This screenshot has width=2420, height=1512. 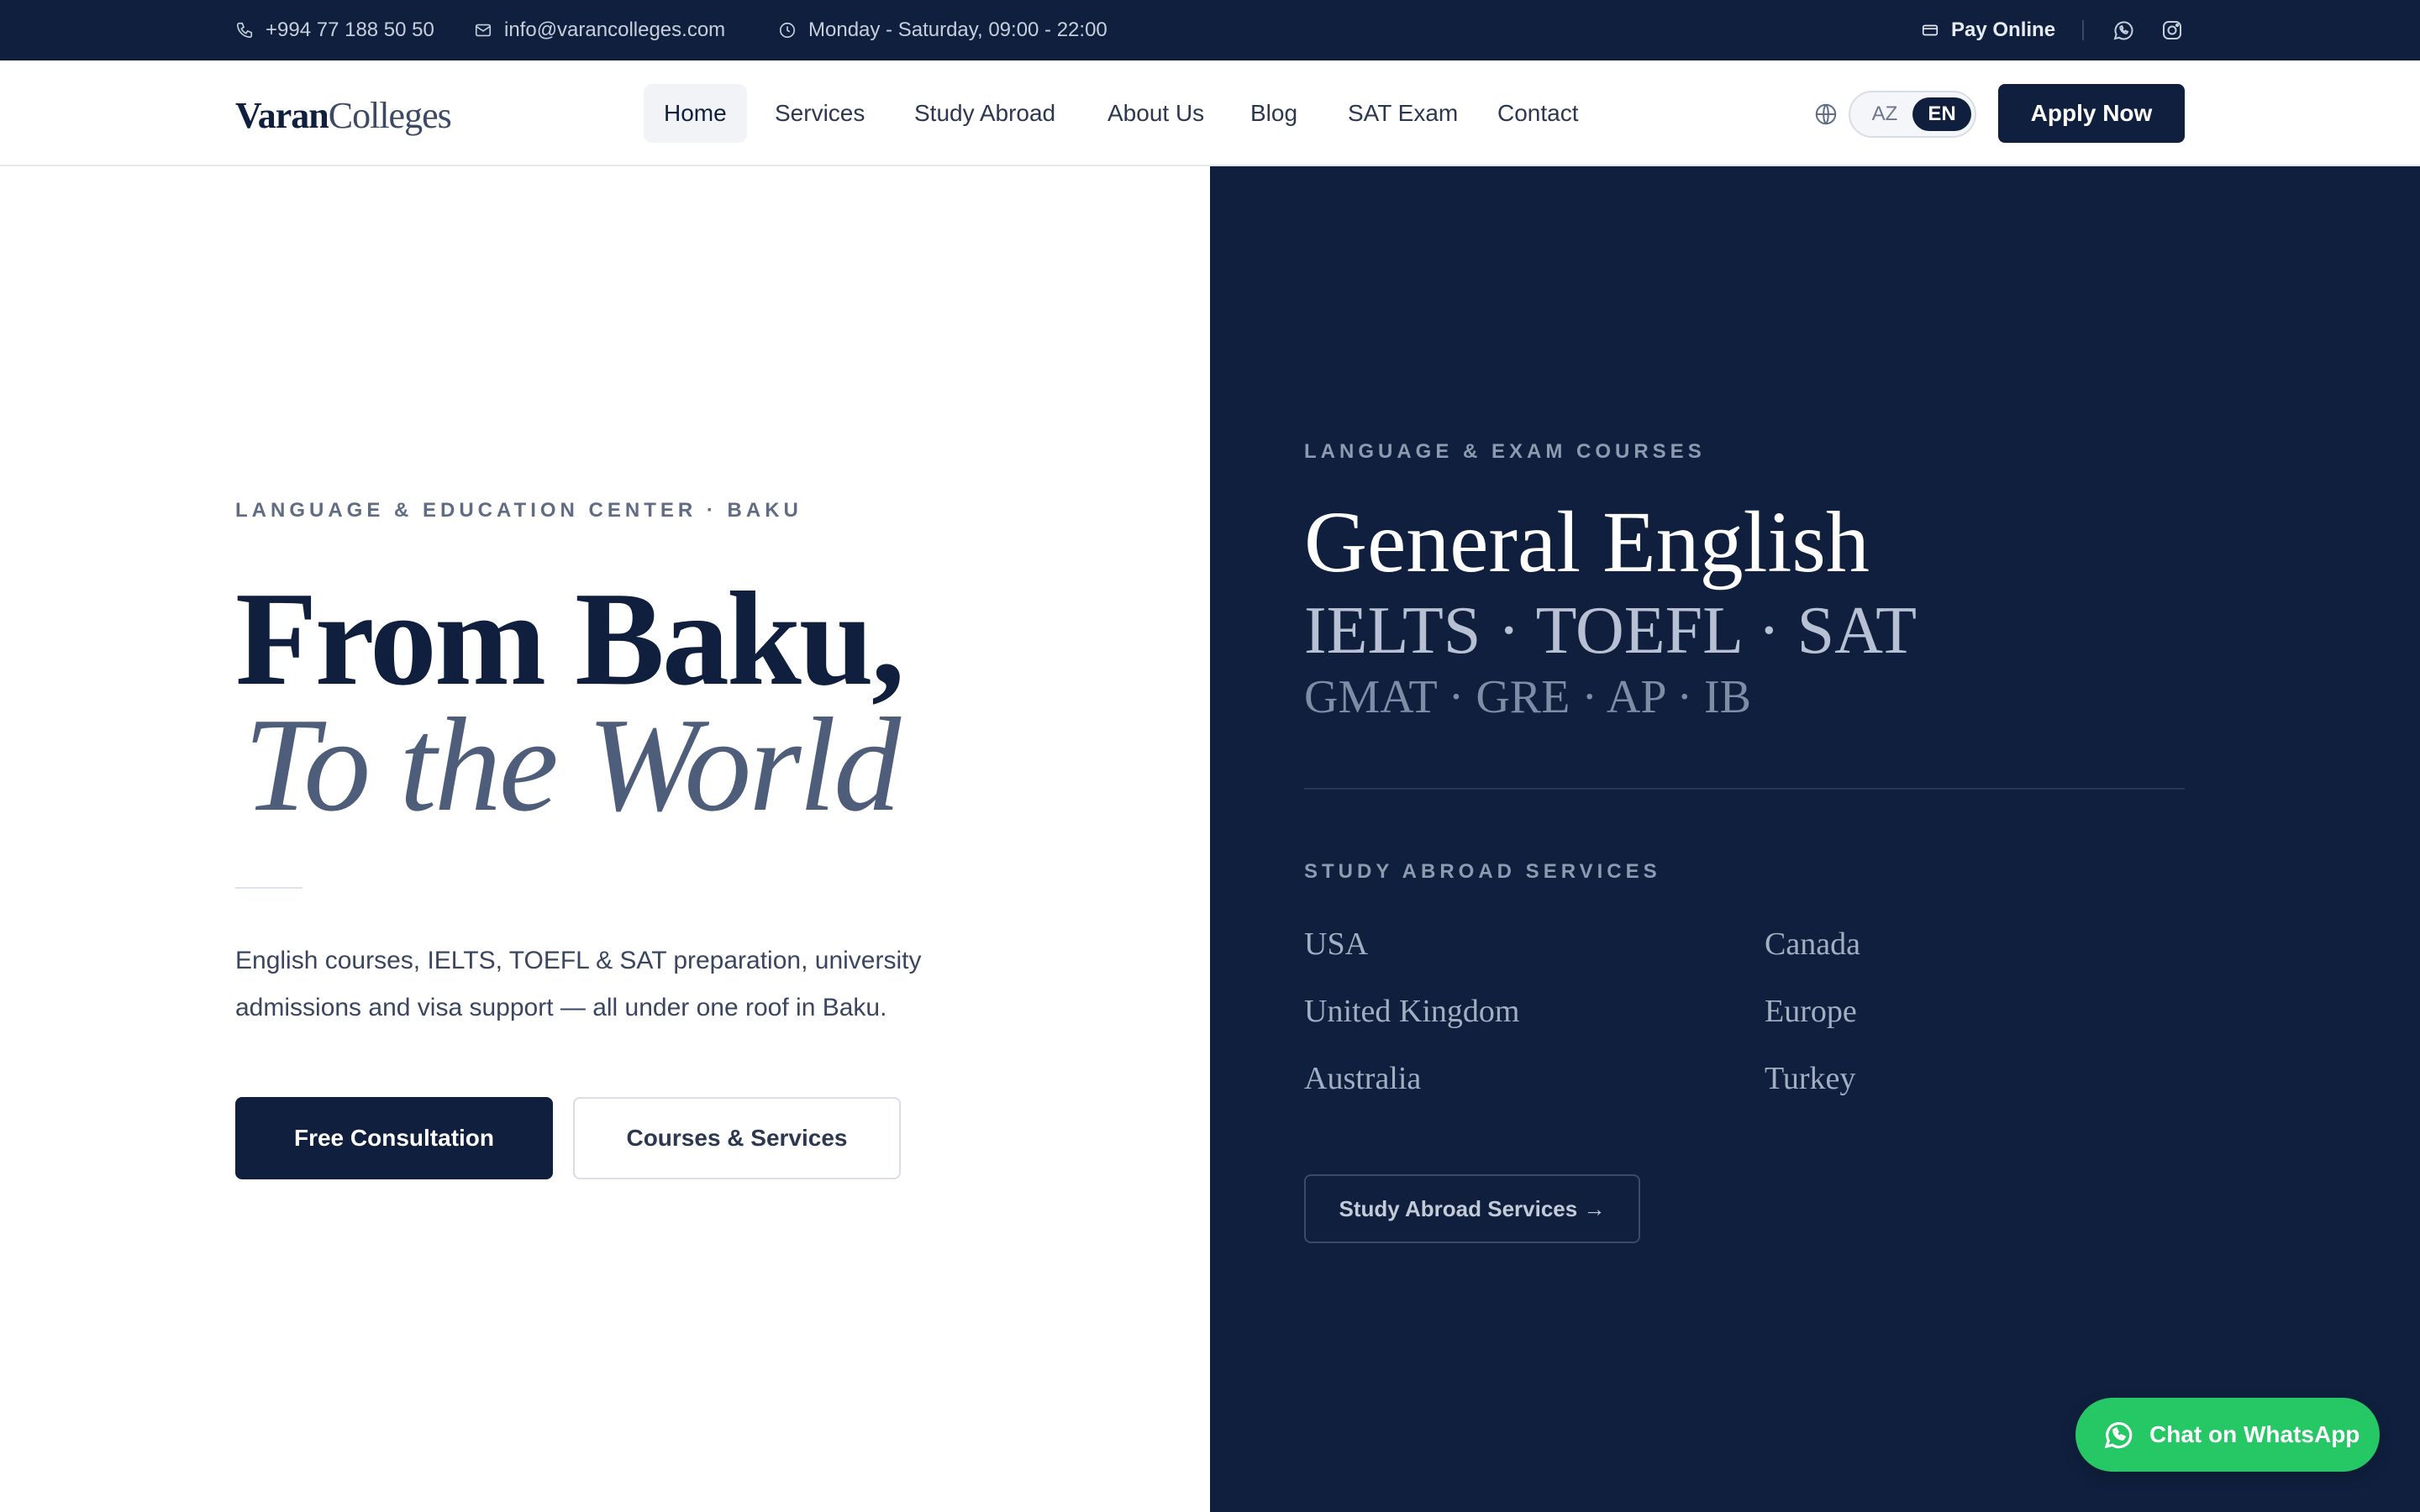 What do you see at coordinates (572, 764) in the screenshot?
I see `hero-title-line2: To the World` at bounding box center [572, 764].